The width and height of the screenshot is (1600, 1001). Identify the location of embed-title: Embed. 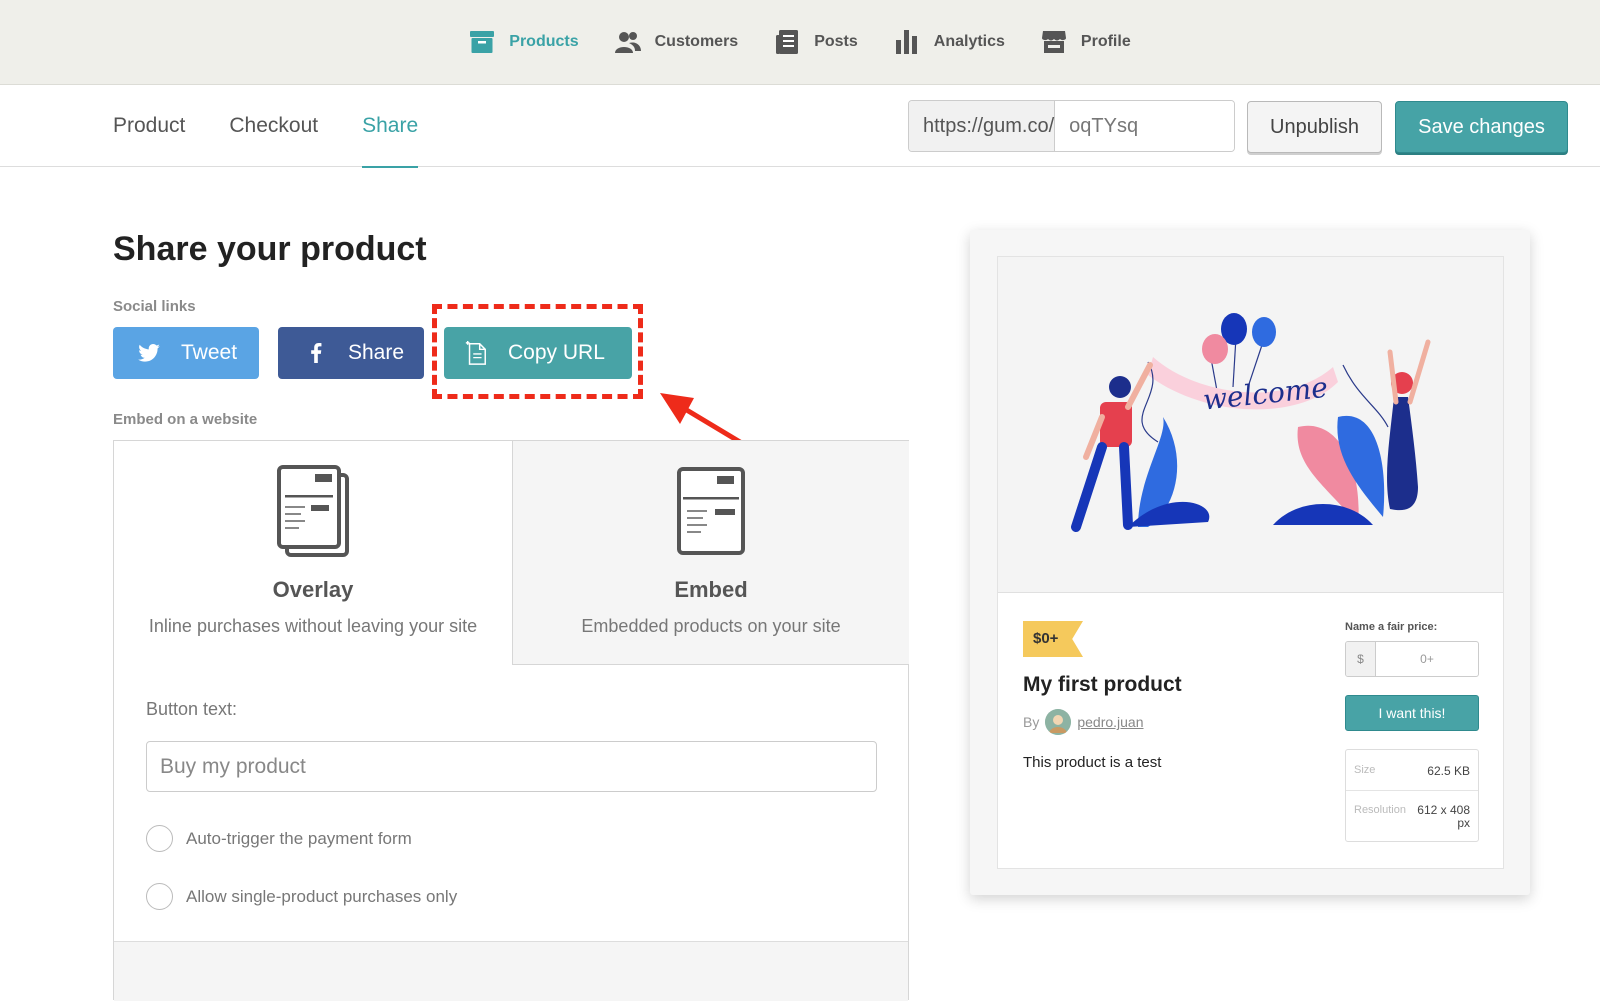
(711, 589).